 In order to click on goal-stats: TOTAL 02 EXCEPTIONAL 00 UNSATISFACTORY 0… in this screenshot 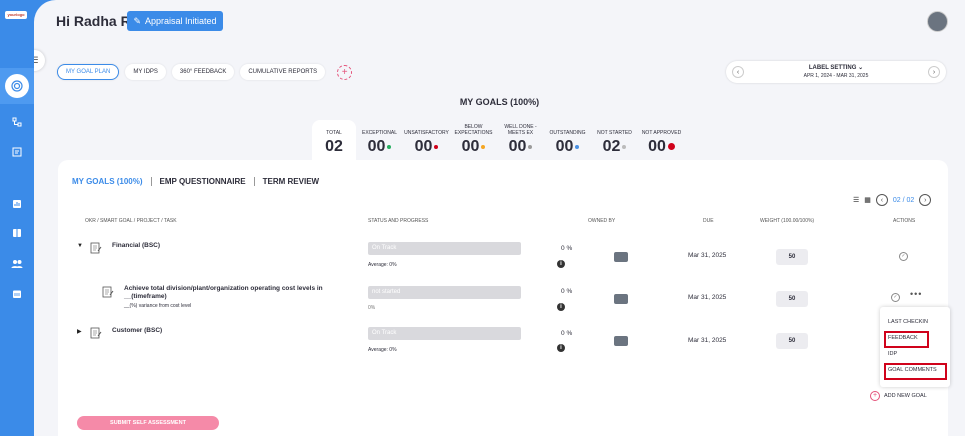, I will do `click(498, 140)`.